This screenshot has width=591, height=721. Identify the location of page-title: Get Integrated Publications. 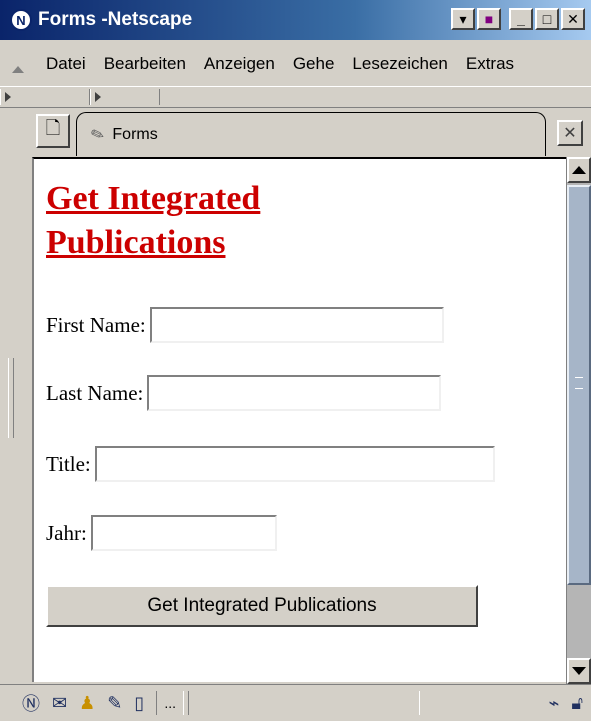
(153, 220).